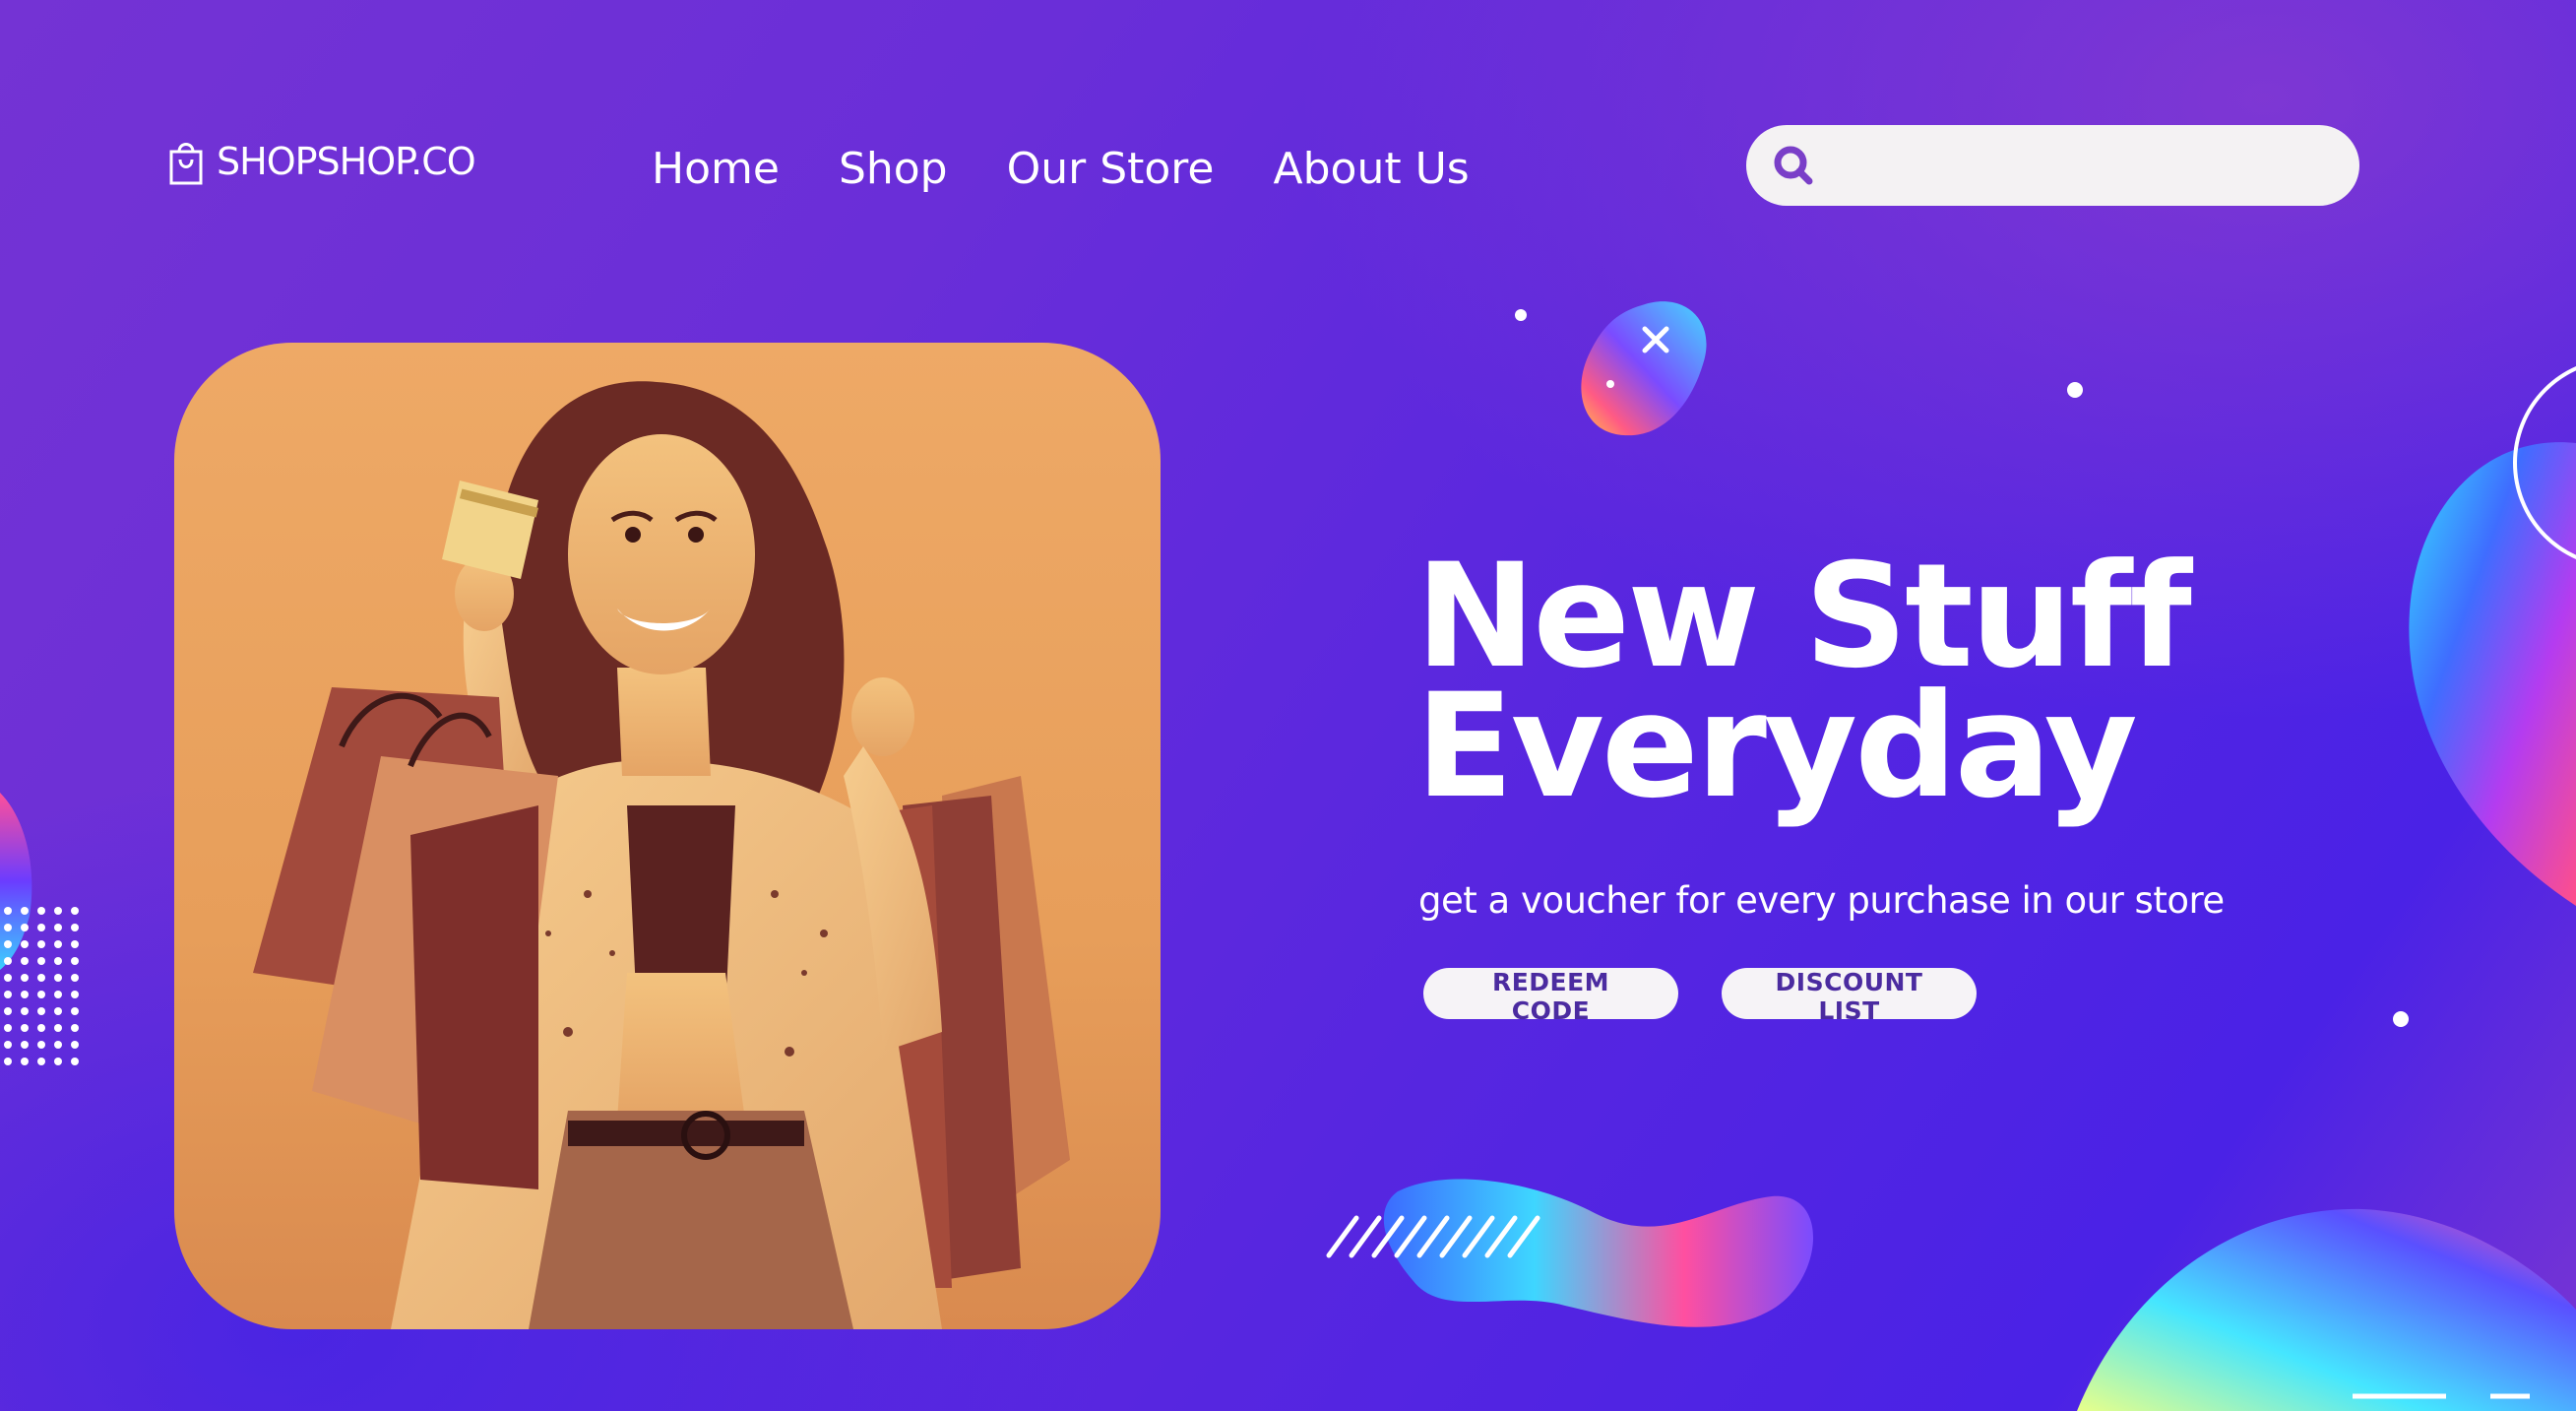 The width and height of the screenshot is (2576, 1411). I want to click on search-icon, so click(1793, 165).